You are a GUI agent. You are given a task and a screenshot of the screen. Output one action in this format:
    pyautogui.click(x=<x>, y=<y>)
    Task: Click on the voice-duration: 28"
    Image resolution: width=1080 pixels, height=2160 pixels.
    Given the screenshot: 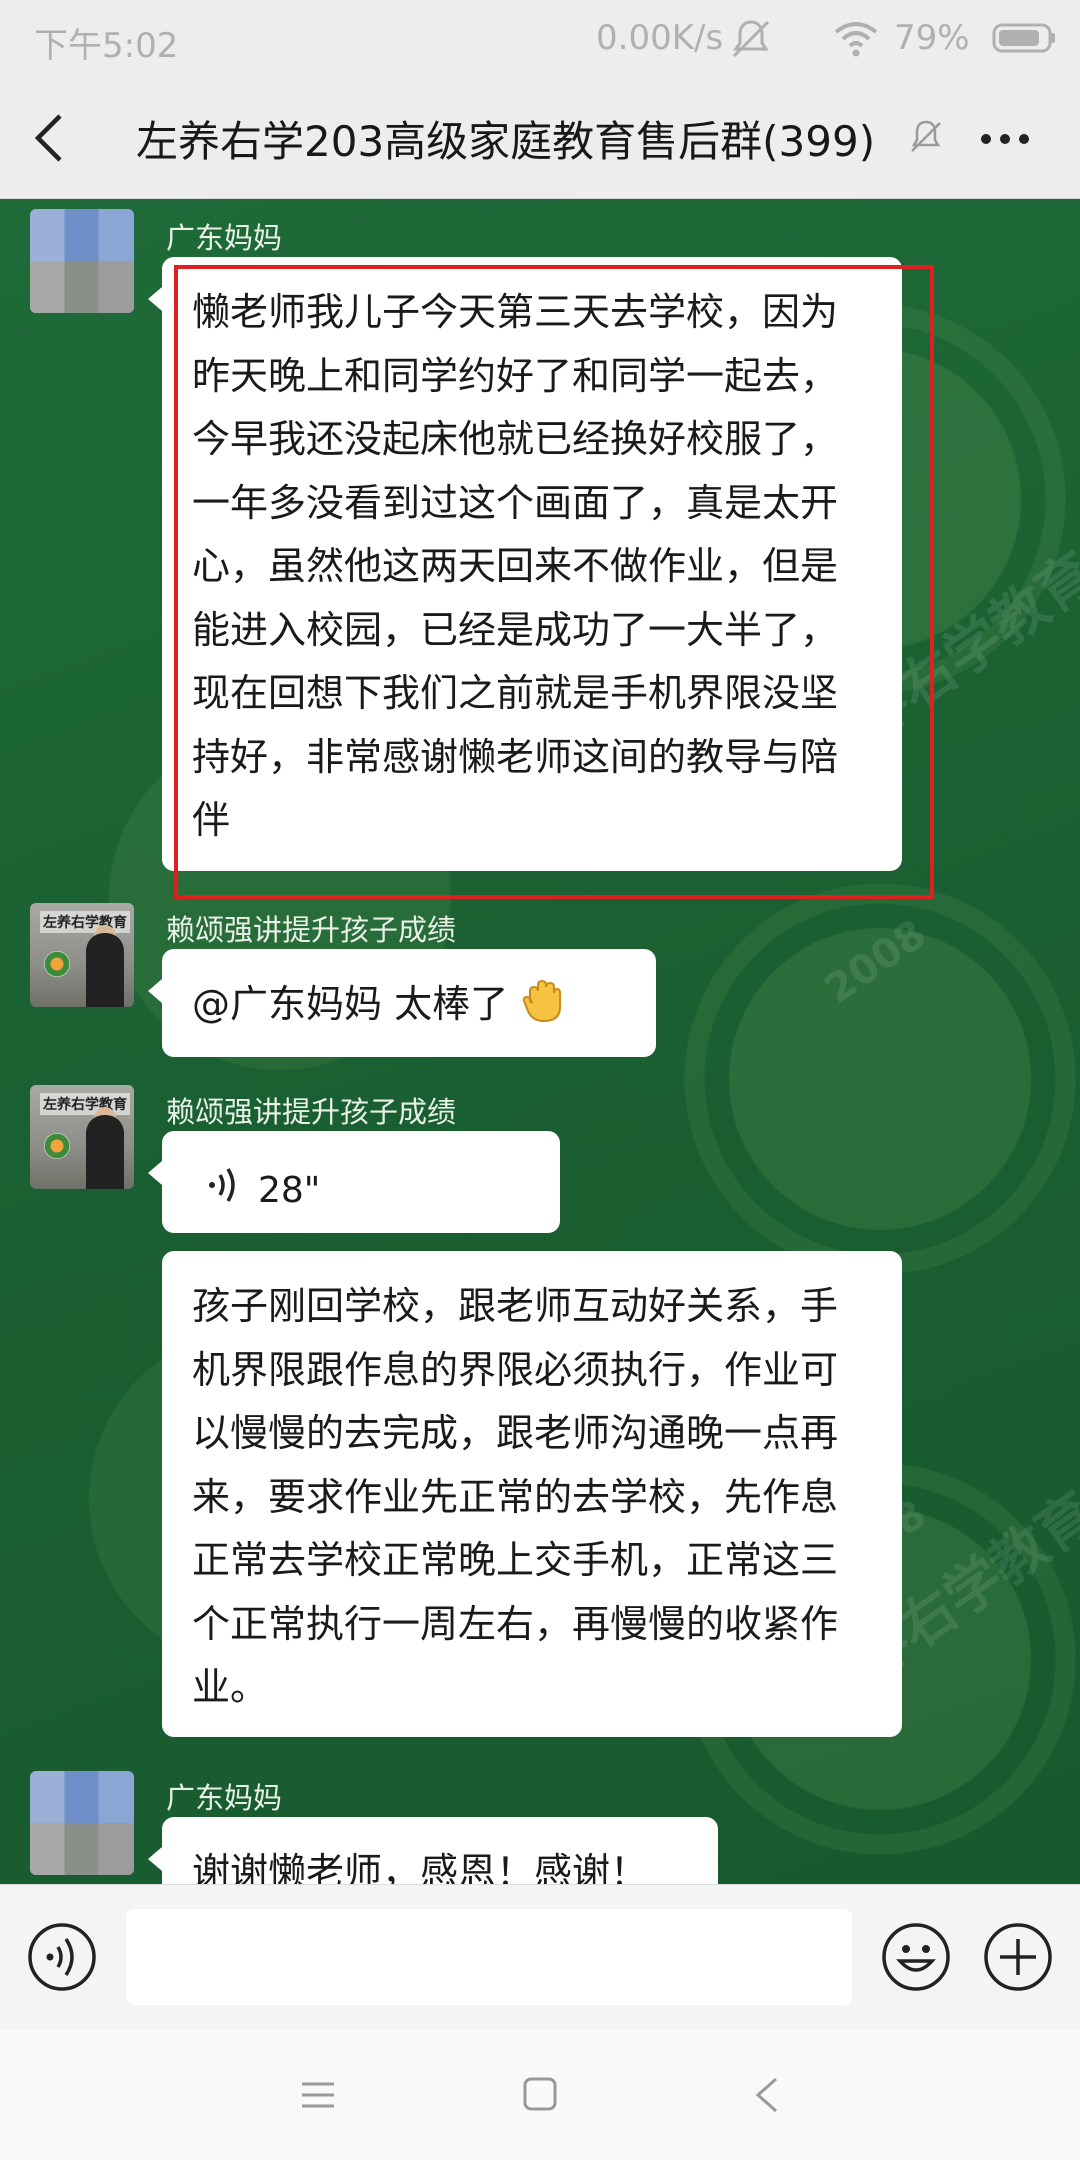 What is the action you would take?
    pyautogui.click(x=289, y=1190)
    